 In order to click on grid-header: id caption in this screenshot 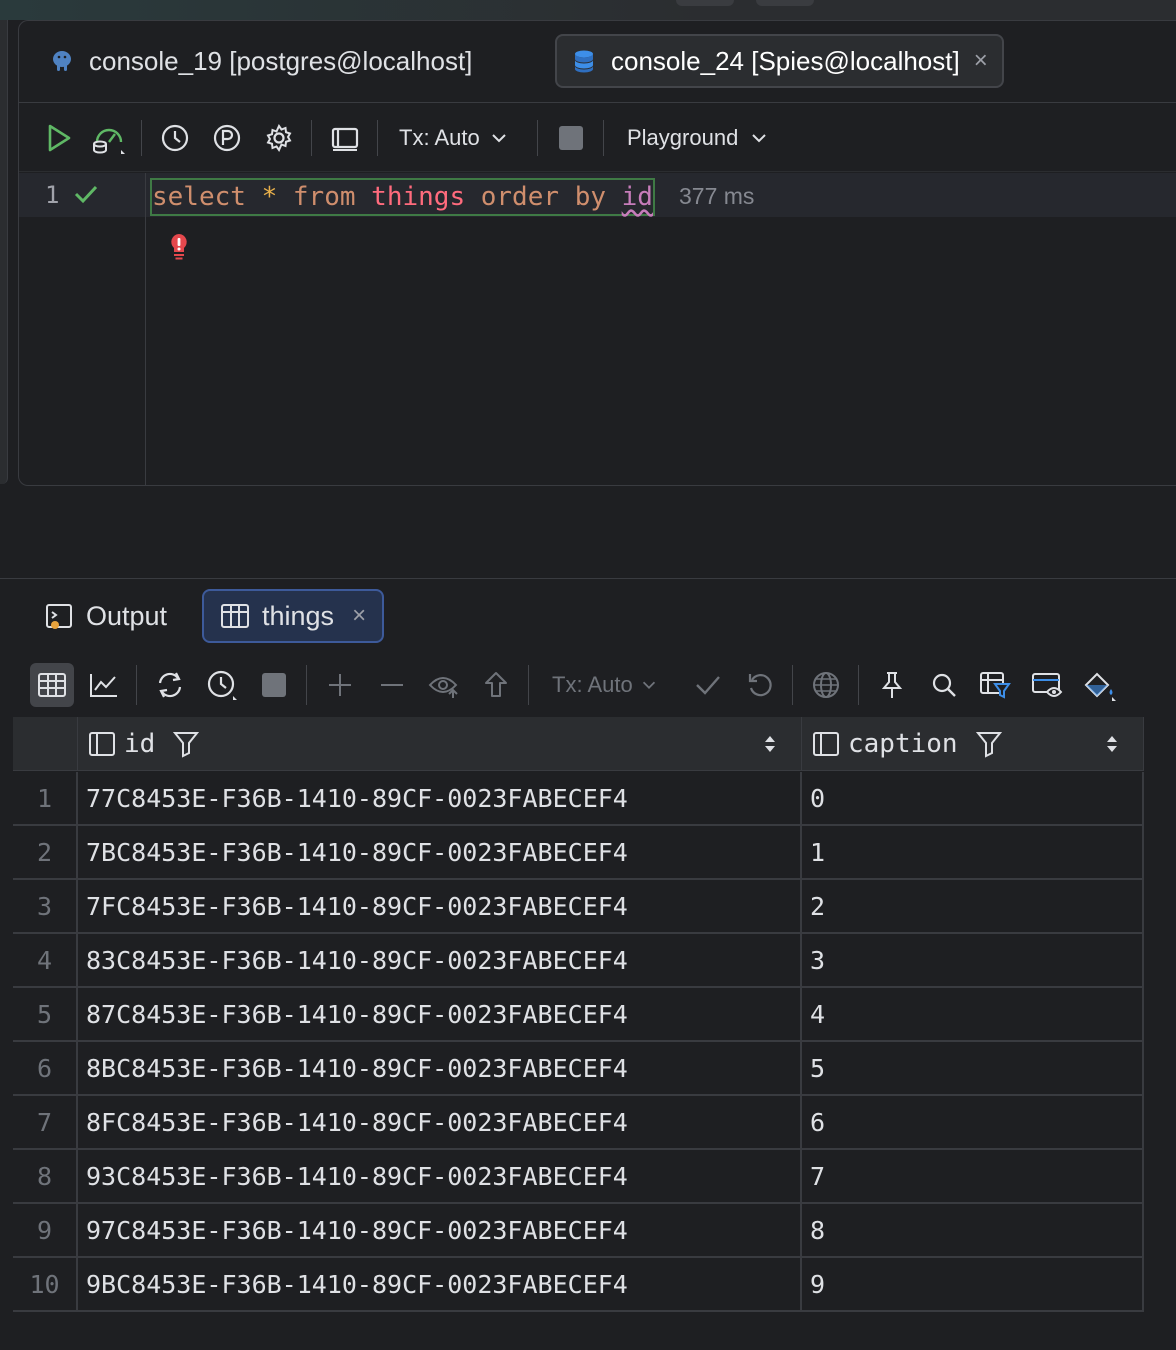, I will do `click(578, 744)`.